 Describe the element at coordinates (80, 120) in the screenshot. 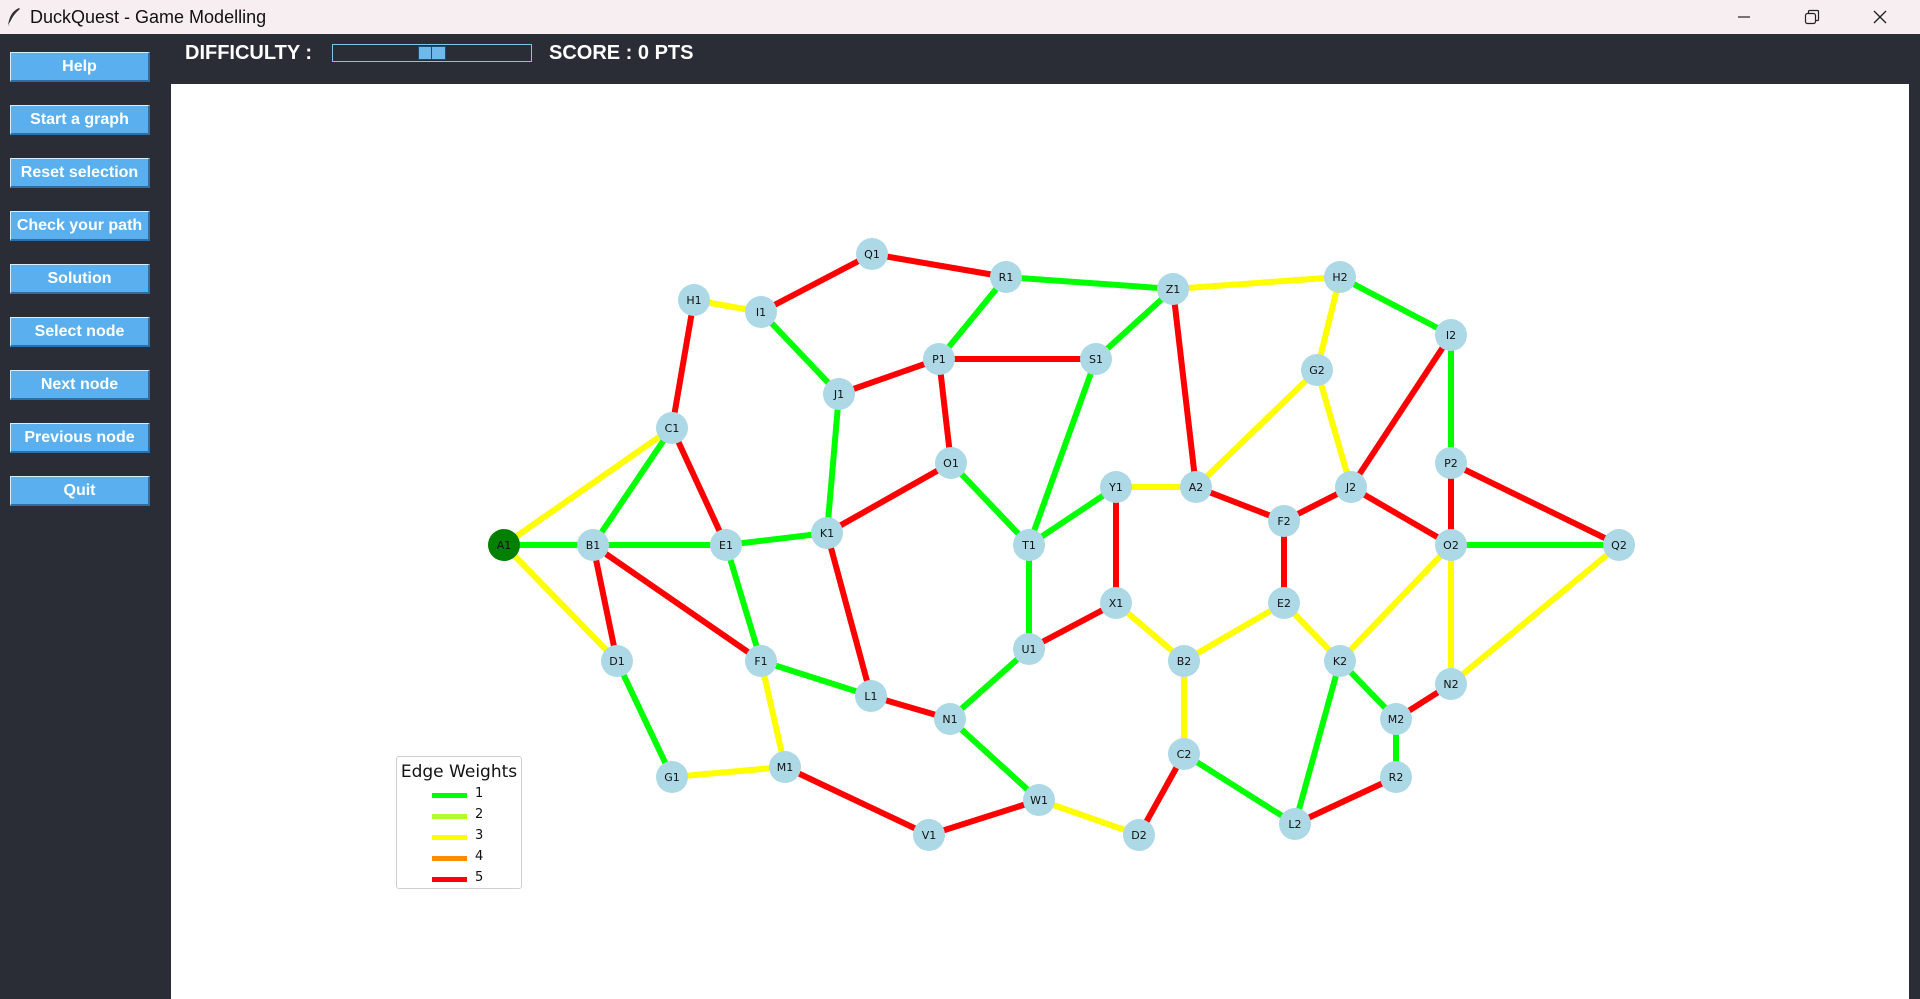

I see `start-graph-button: Start a graph` at that location.